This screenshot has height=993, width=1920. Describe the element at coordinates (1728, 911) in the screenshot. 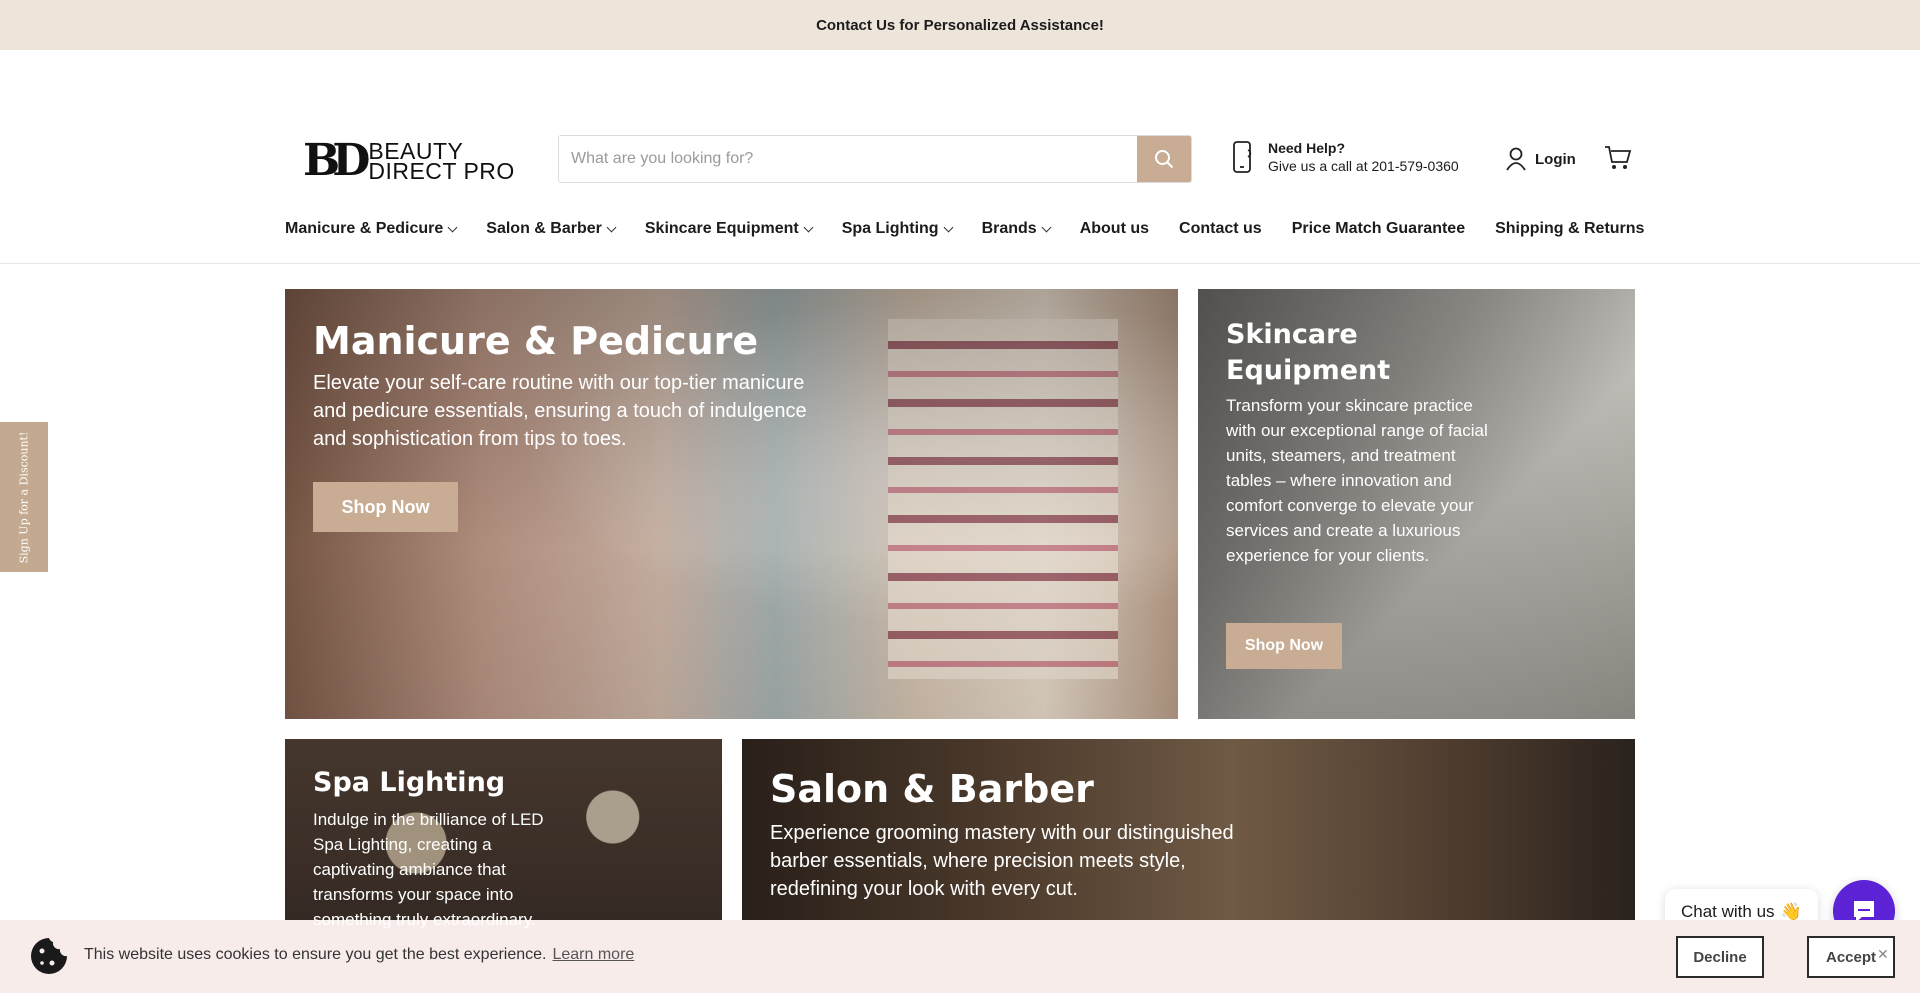

I see `chat-label: Chat with us` at that location.